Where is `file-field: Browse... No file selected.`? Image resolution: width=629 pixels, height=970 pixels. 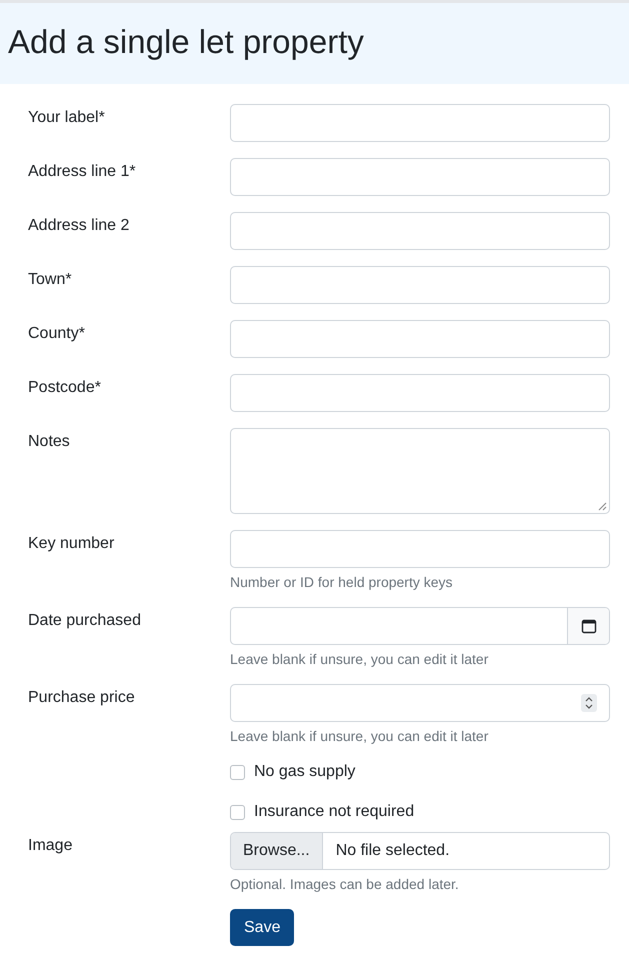 file-field: Browse... No file selected. is located at coordinates (420, 851).